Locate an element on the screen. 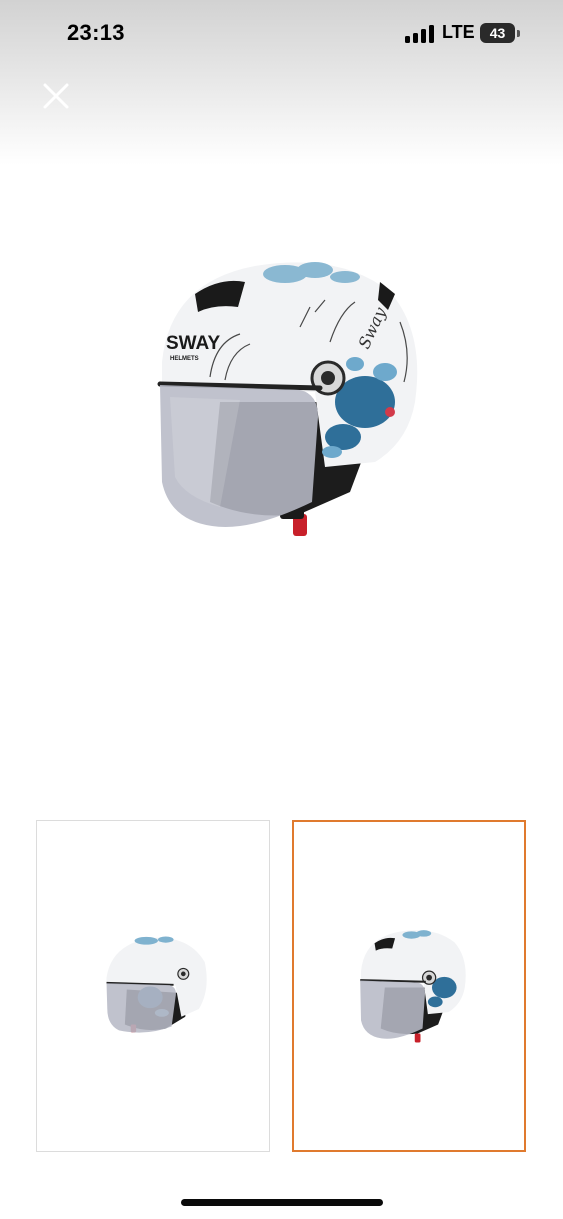 Image resolution: width=563 pixels, height=1219 pixels. battery-level: 43 is located at coordinates (497, 33).